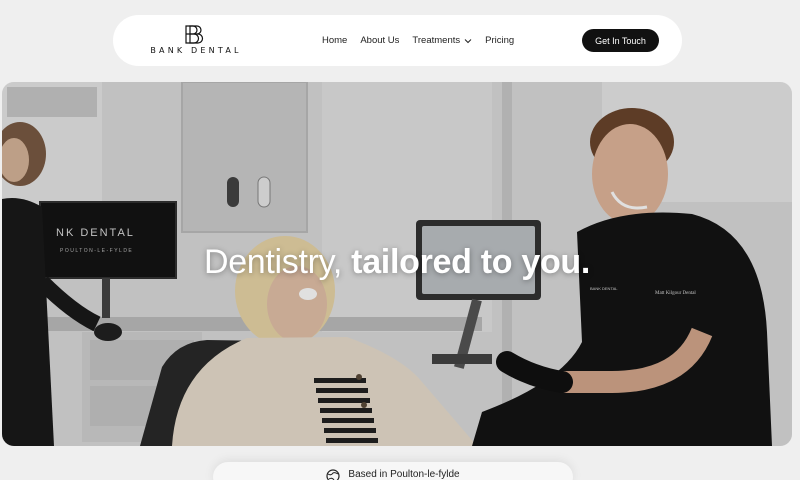 Image resolution: width=800 pixels, height=480 pixels. I want to click on logo-mark-icon, so click(194, 34).